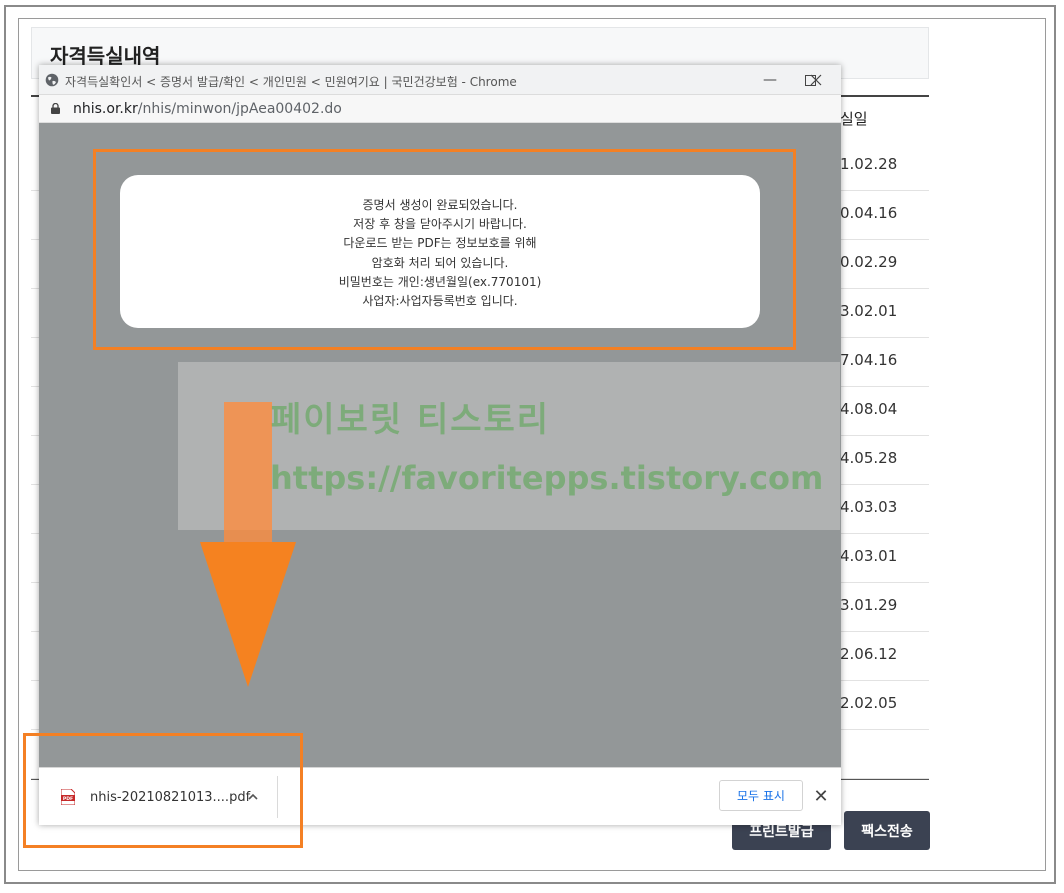  I want to click on url-text: nhis.or.kr/nhis/minwon/jpAea00402.do, so click(207, 109).